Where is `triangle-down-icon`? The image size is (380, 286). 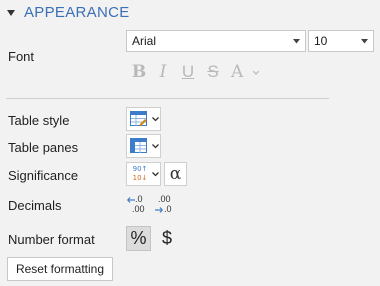
triangle-down-icon is located at coordinates (11, 13).